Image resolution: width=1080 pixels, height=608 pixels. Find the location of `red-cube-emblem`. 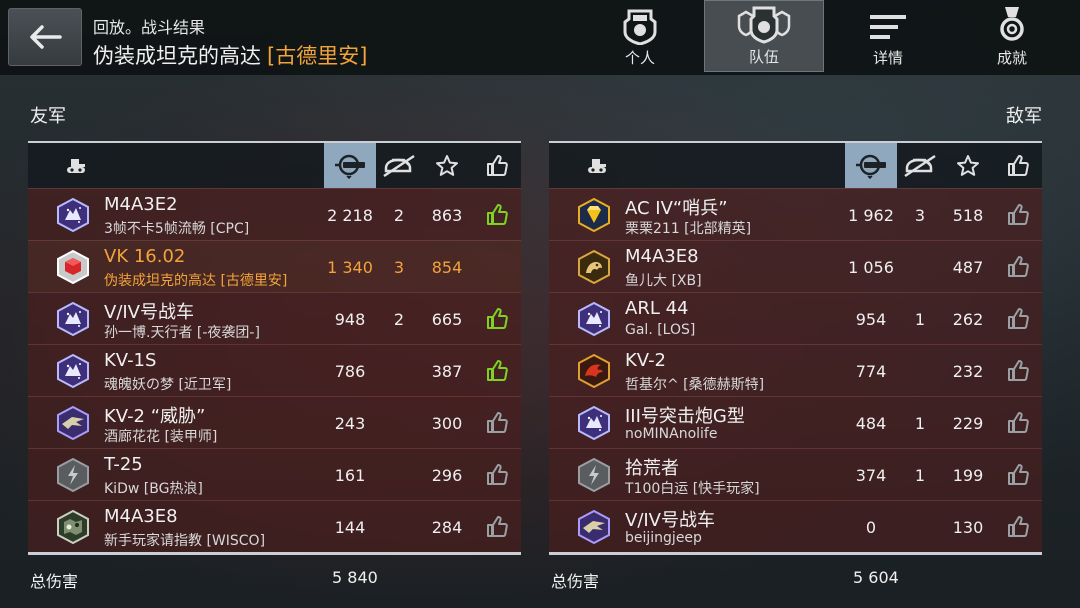

red-cube-emblem is located at coordinates (73, 267).